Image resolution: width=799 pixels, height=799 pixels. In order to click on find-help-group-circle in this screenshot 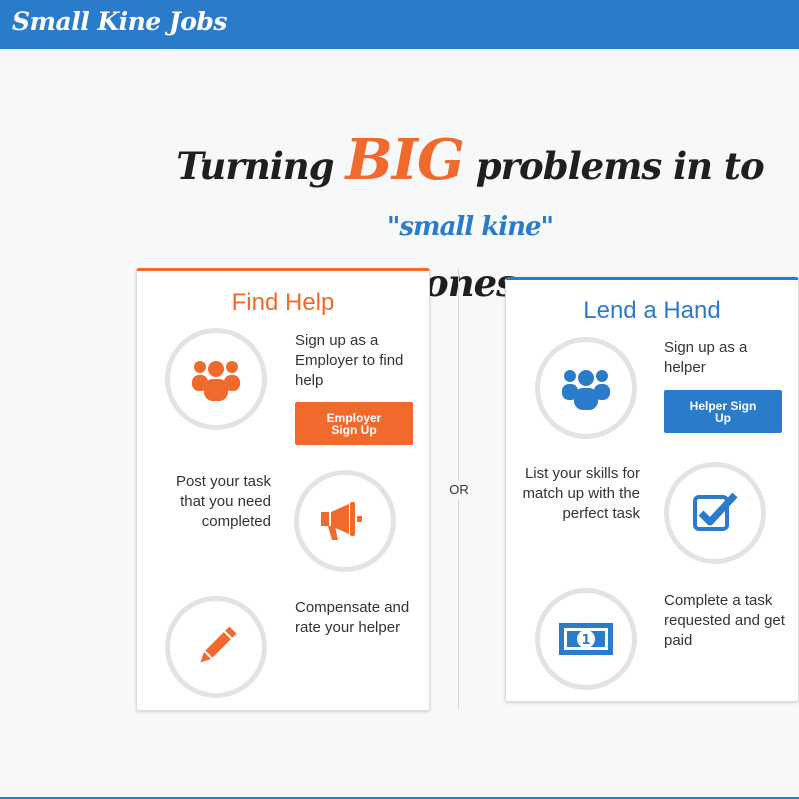, I will do `click(216, 379)`.